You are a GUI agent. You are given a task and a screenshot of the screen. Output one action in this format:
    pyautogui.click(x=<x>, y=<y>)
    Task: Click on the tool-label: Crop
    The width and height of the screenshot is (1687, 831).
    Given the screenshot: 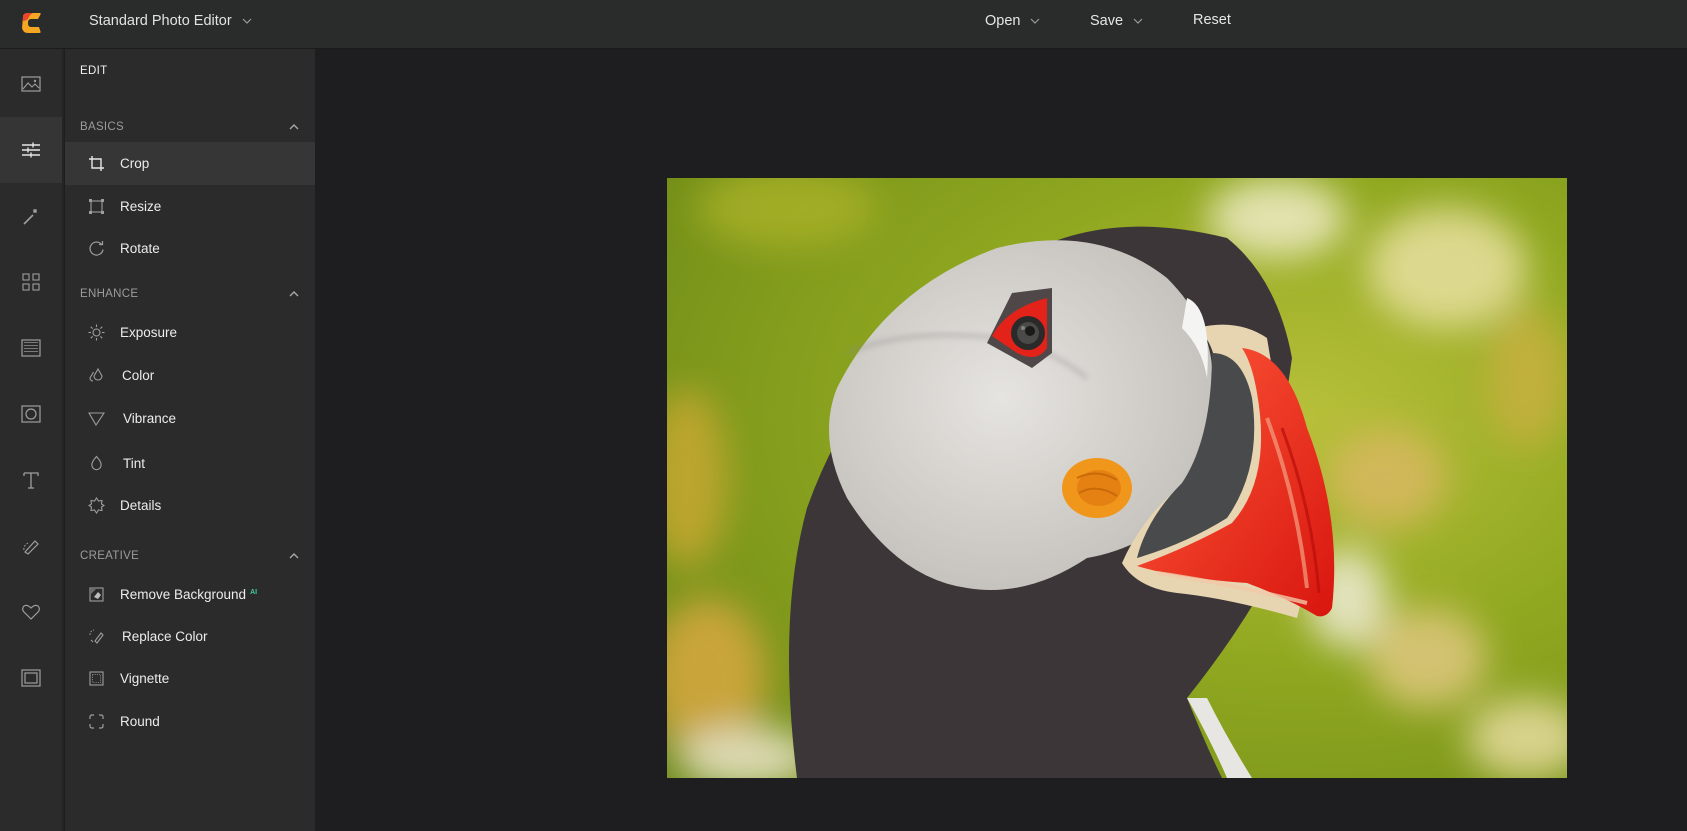 What is the action you would take?
    pyautogui.click(x=135, y=163)
    